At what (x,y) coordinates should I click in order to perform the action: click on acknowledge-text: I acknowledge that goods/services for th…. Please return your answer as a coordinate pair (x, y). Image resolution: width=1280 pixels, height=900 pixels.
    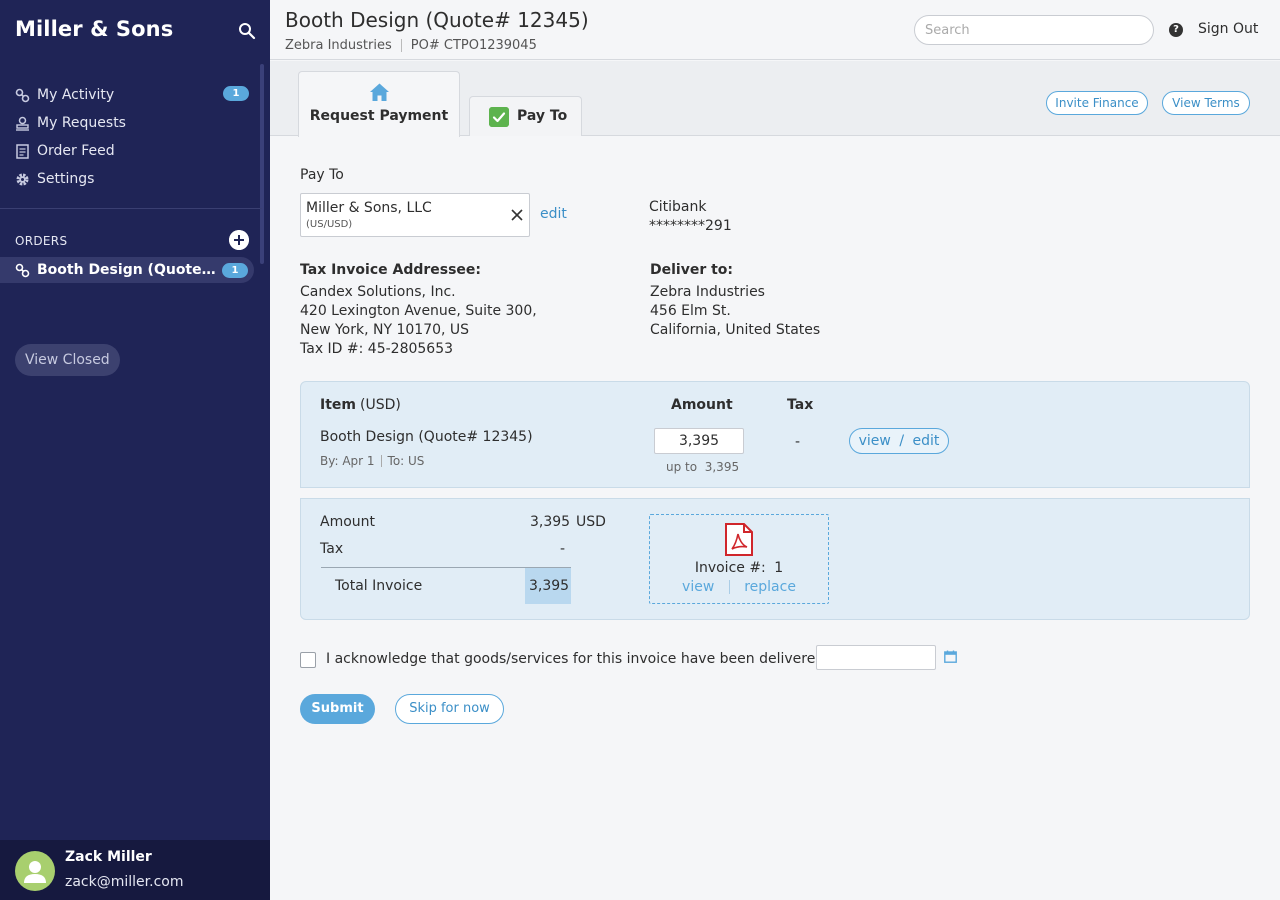
    Looking at the image, I should click on (586, 659).